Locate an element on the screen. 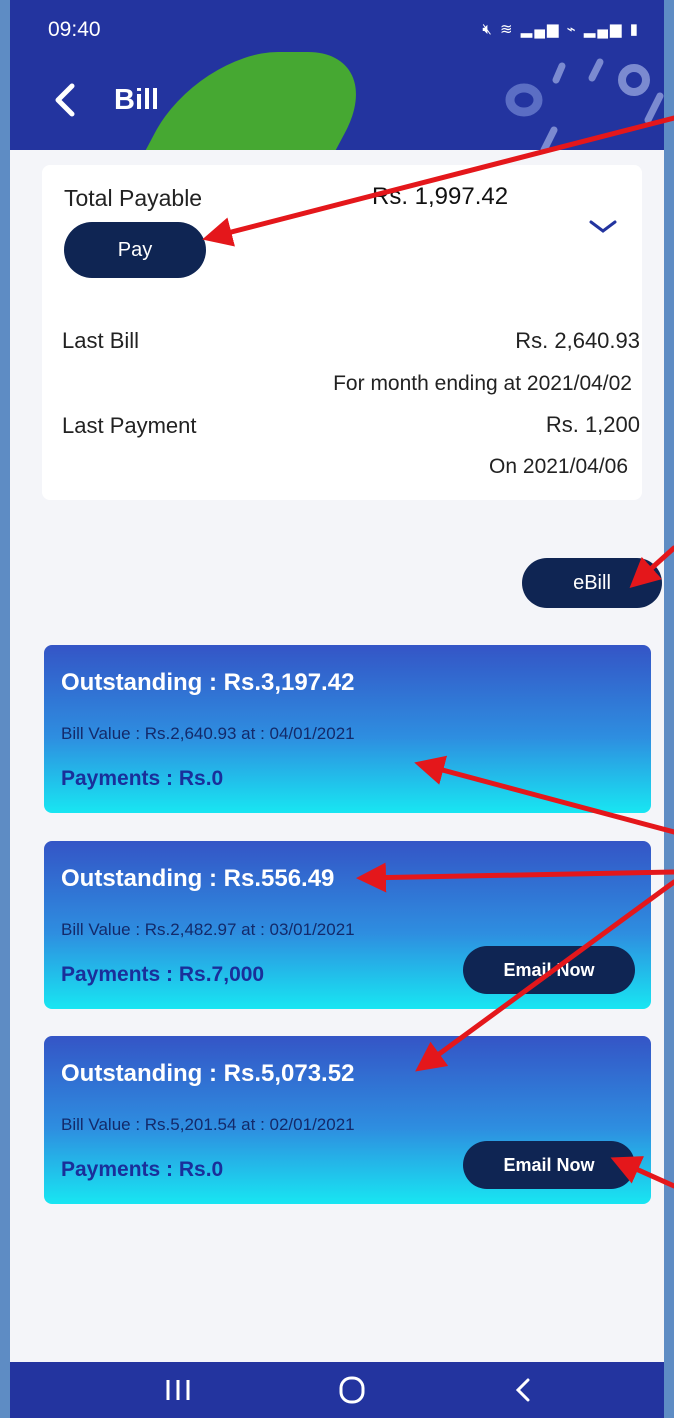  wifi-icon: ≋ is located at coordinates (507, 29).